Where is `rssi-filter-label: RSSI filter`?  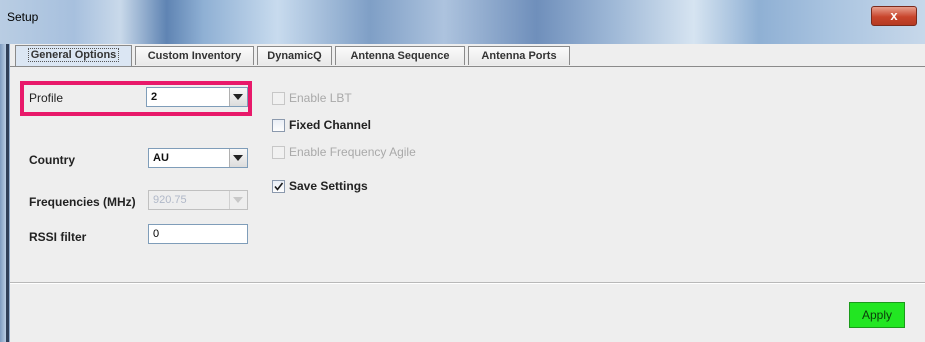
rssi-filter-label: RSSI filter is located at coordinates (58, 237).